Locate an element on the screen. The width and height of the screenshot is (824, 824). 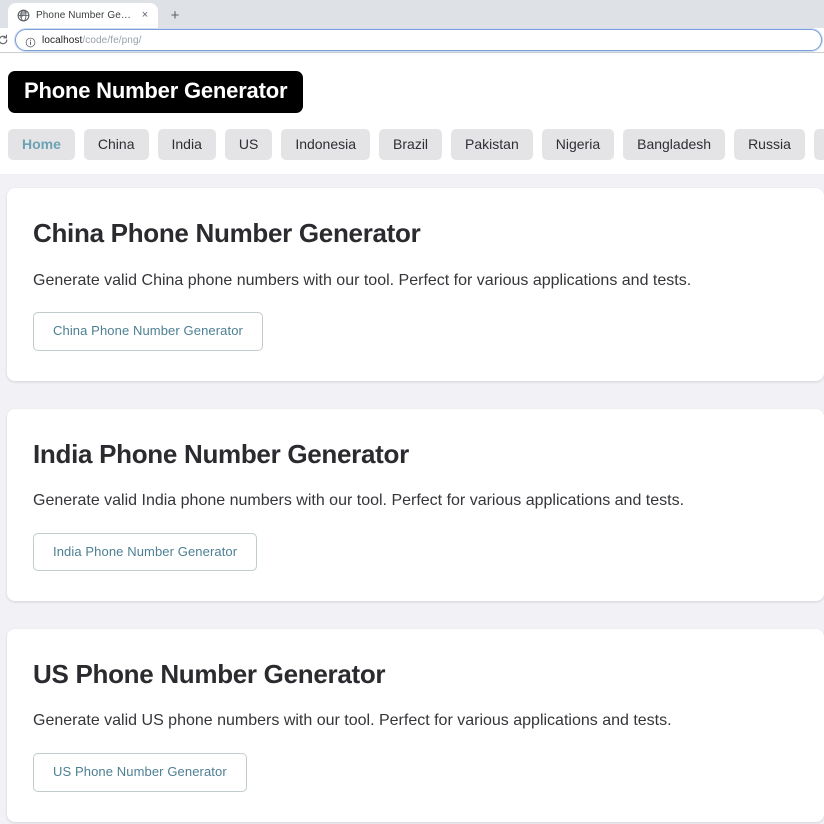
browser-toolbar: localhost/code/fe/png/ is located at coordinates (412, 40).